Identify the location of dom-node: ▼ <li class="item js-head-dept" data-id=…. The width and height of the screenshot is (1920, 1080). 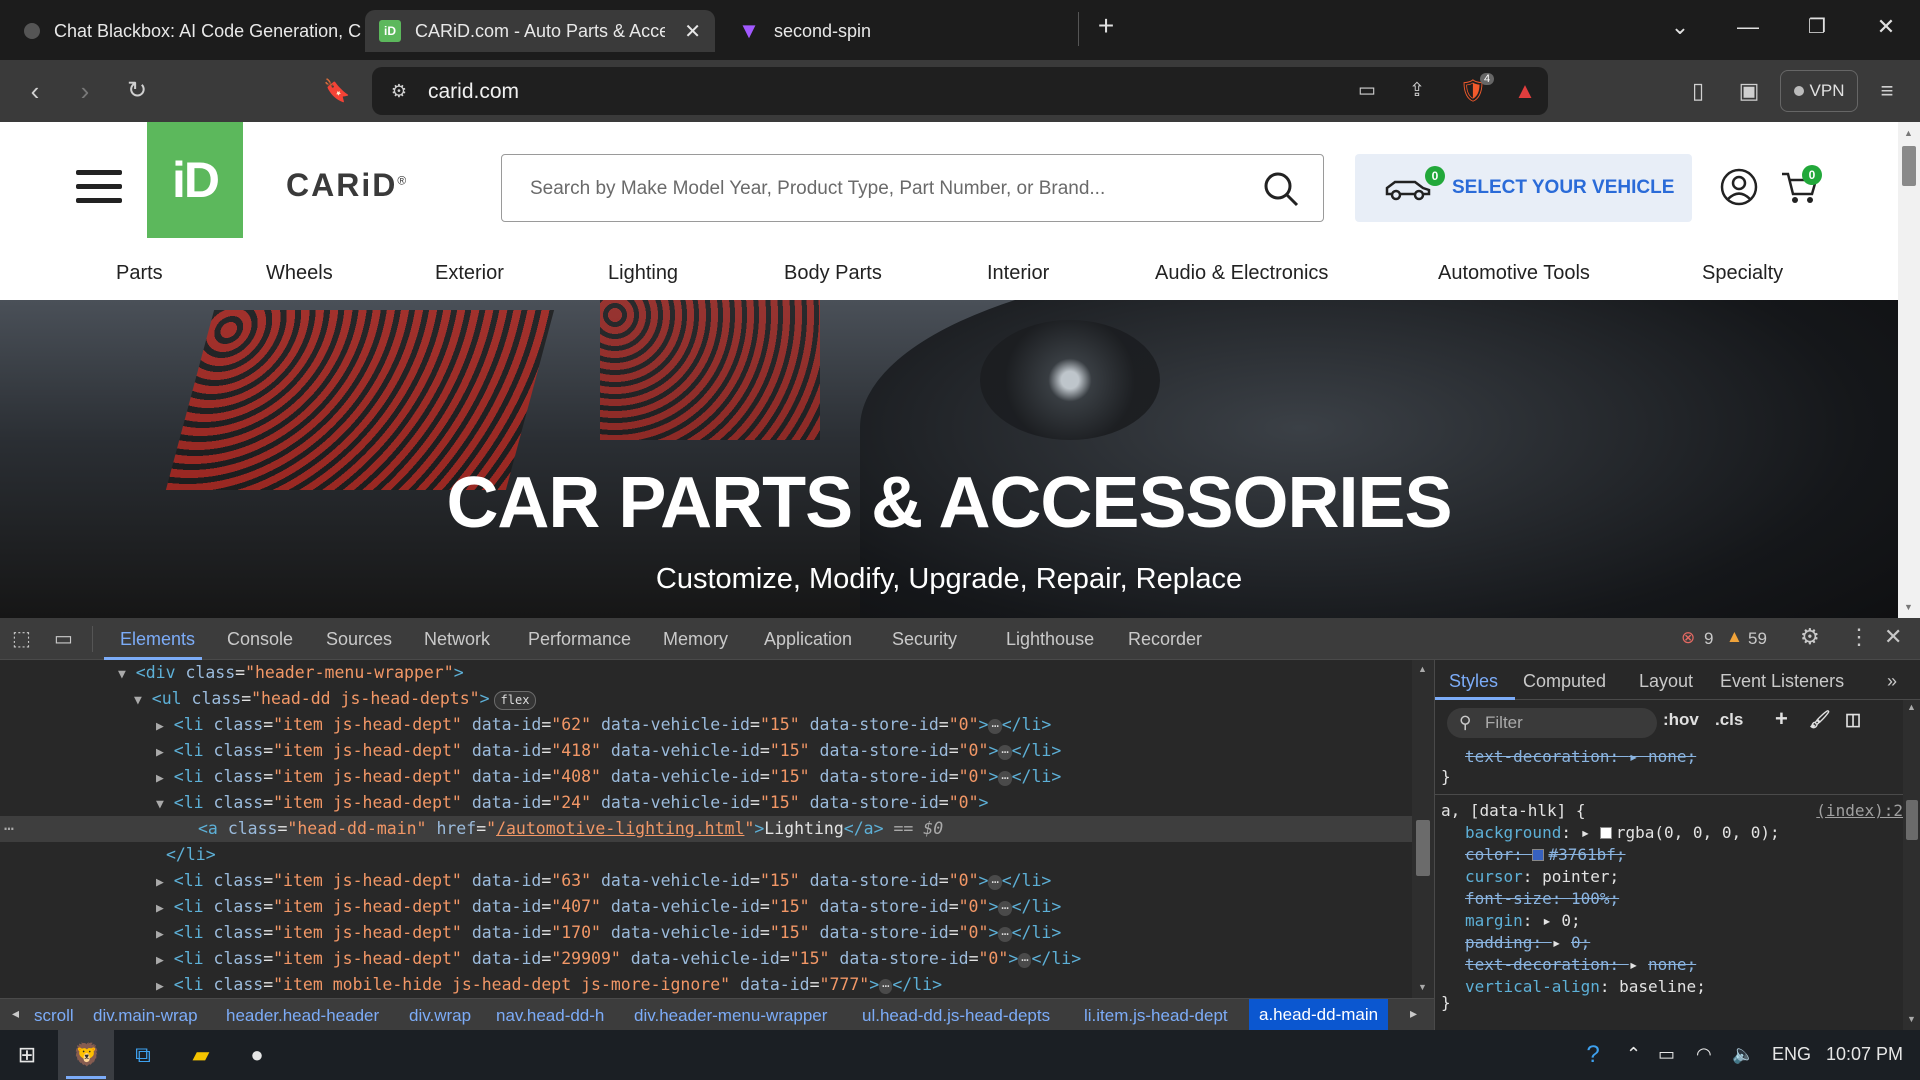
(706, 803).